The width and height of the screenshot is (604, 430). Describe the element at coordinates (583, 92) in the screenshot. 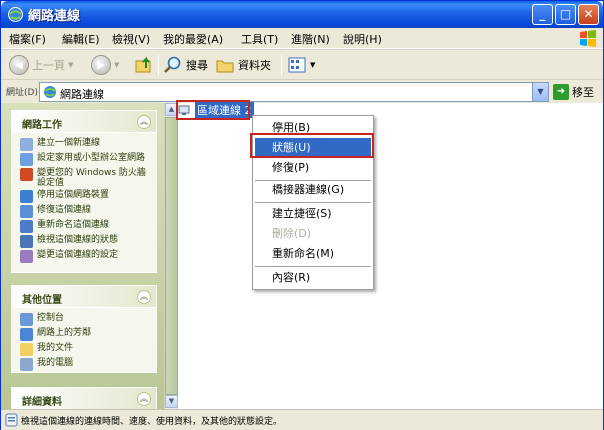

I see `go-label: 移至` at that location.